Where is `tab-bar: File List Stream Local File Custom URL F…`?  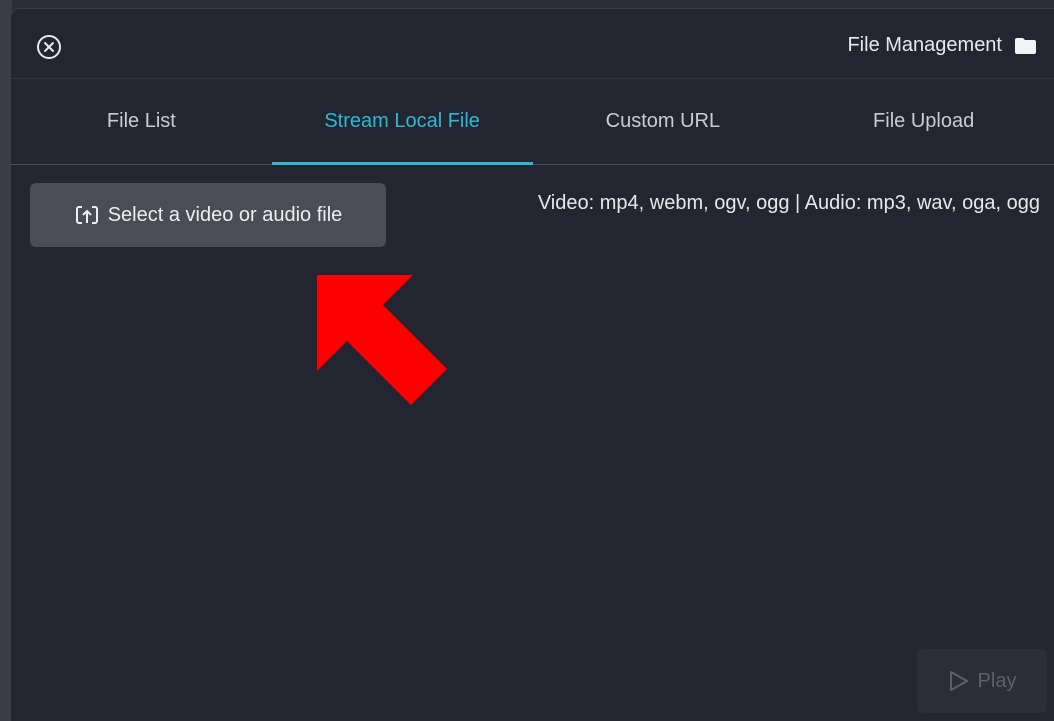
tab-bar: File List Stream Local File Custom URL F… is located at coordinates (532, 122).